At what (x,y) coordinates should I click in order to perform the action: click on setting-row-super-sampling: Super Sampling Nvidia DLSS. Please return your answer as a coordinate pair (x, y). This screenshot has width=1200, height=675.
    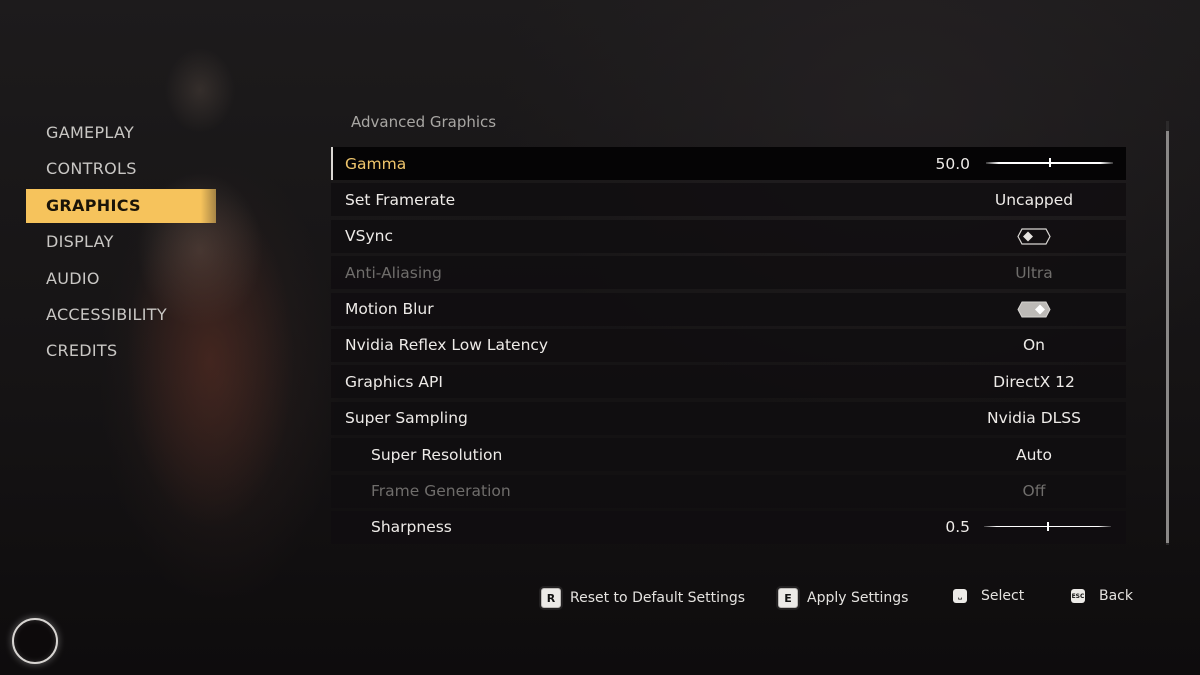
    Looking at the image, I should click on (728, 418).